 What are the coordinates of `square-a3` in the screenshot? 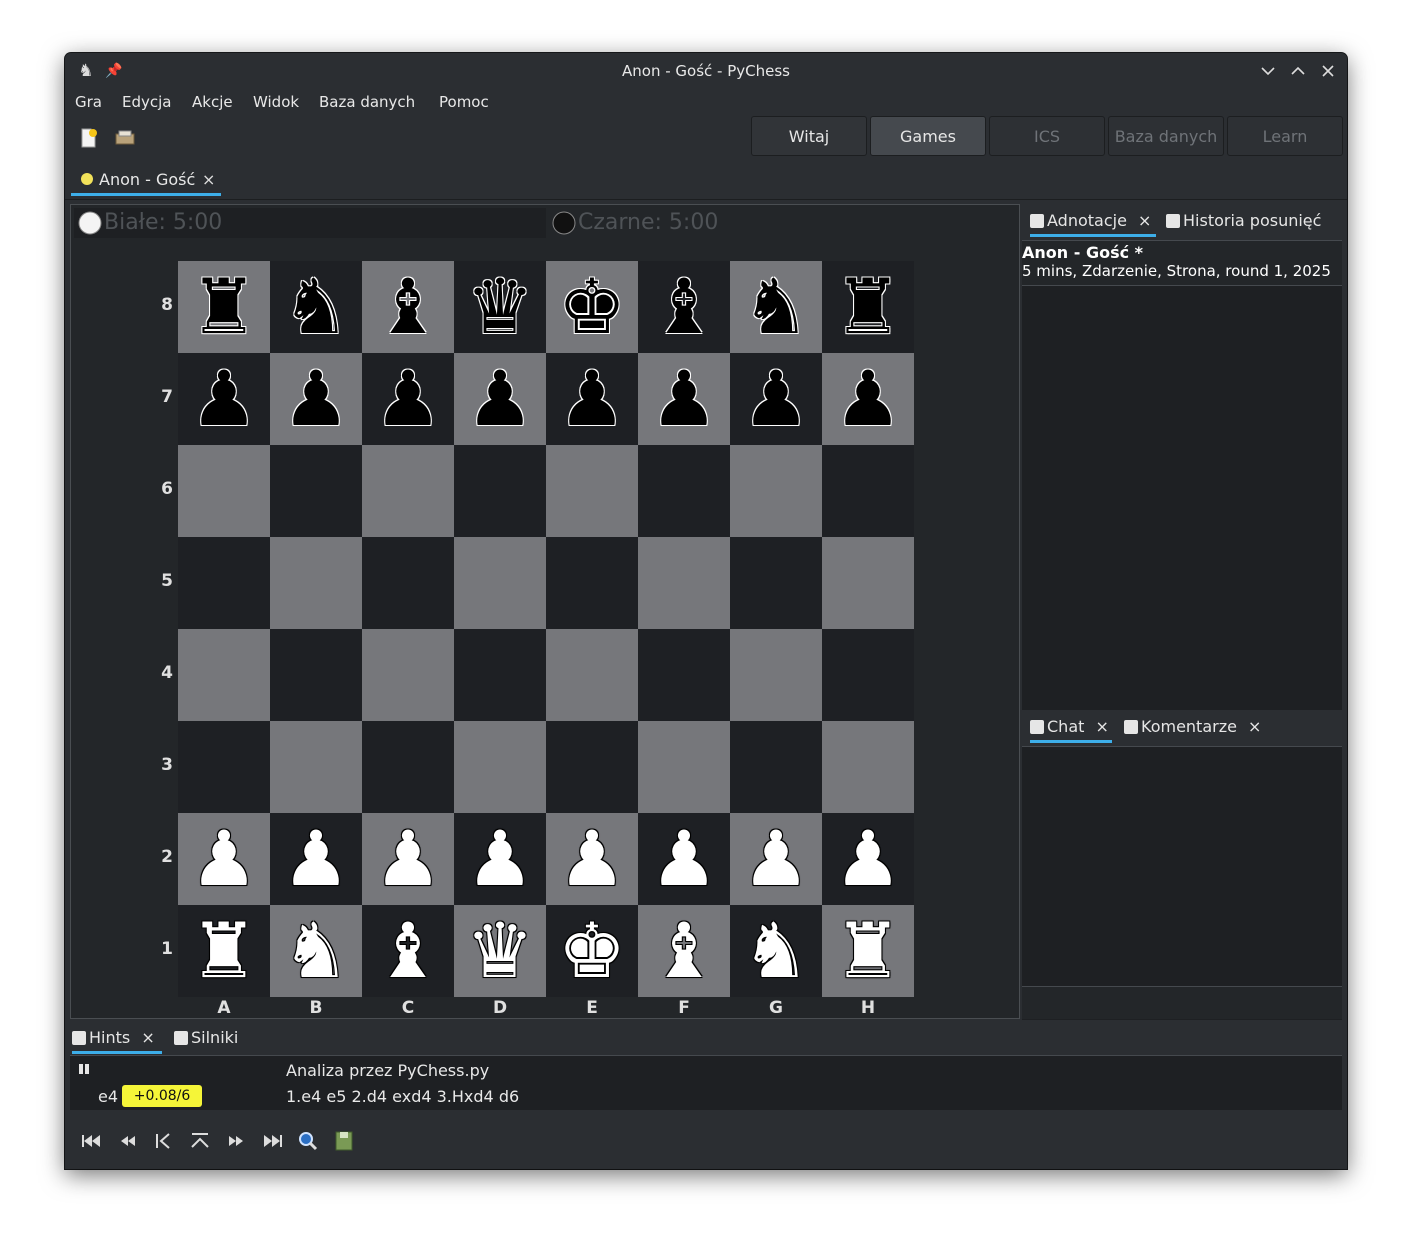 It's located at (224, 767).